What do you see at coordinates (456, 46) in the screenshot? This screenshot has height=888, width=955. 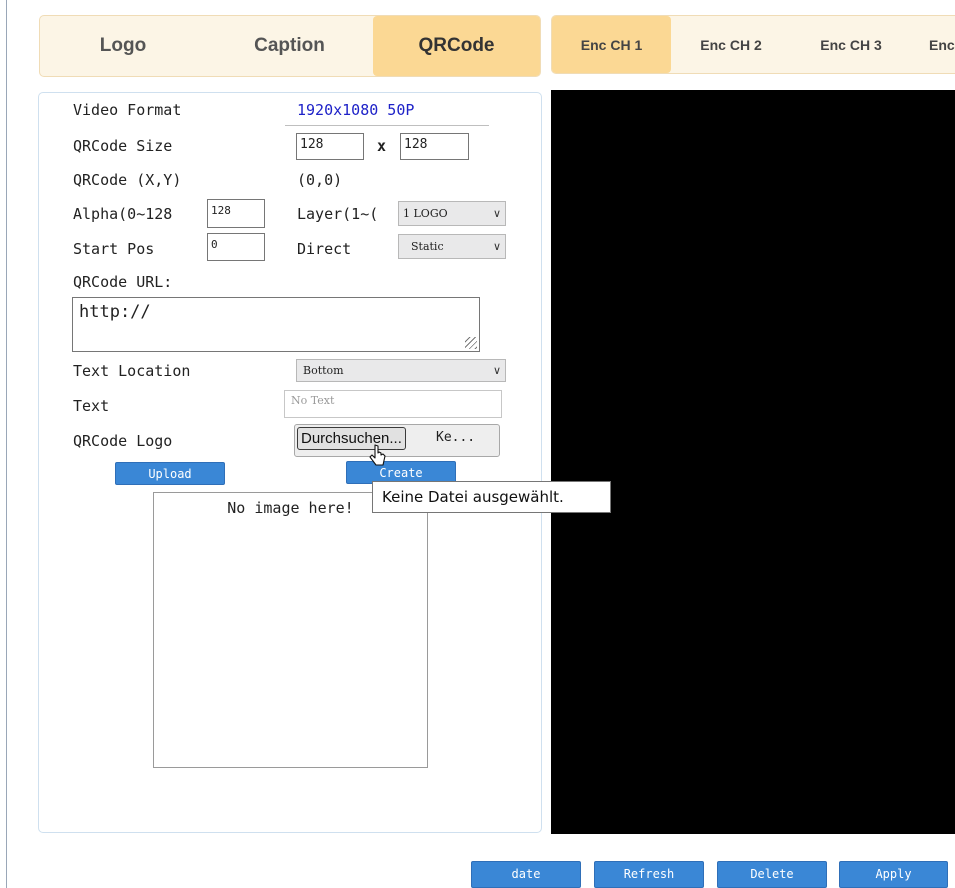 I see `tab-qrcode: QRCode` at bounding box center [456, 46].